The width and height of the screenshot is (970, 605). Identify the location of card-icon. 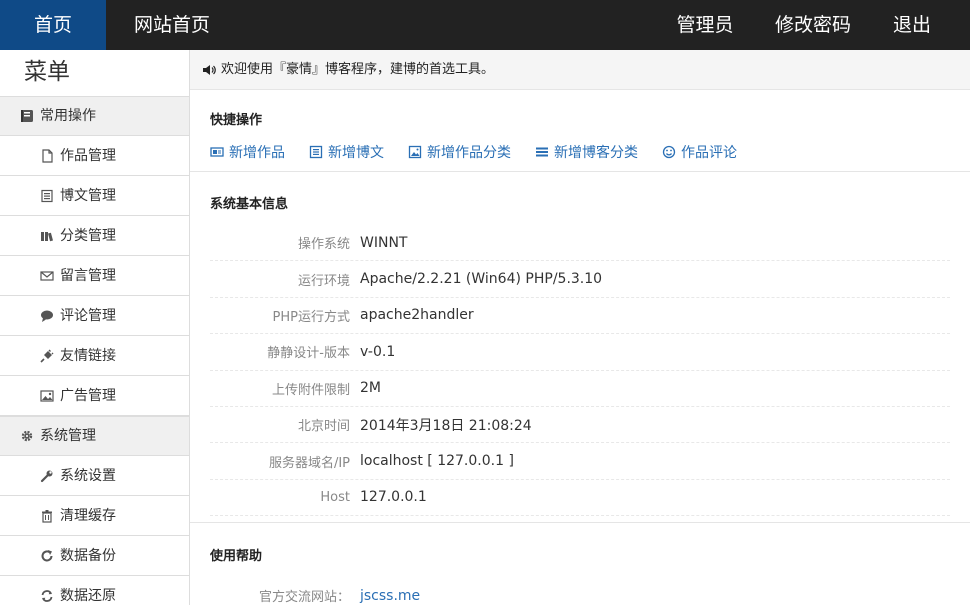
(217, 152).